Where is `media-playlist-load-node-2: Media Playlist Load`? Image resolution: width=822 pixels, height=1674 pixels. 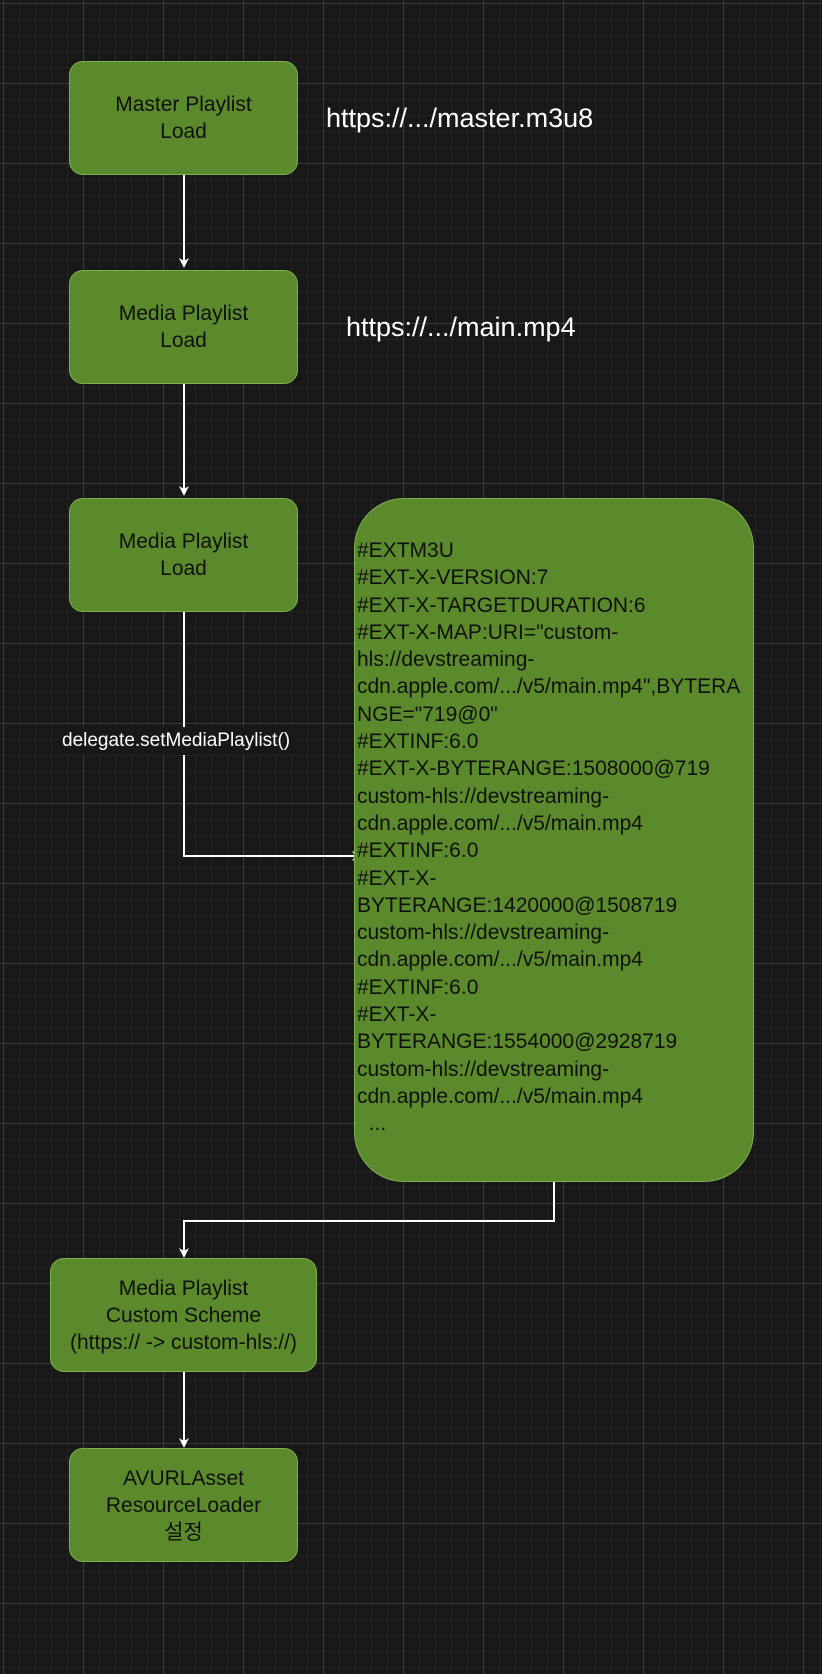
media-playlist-load-node-2: Media Playlist Load is located at coordinates (183, 555).